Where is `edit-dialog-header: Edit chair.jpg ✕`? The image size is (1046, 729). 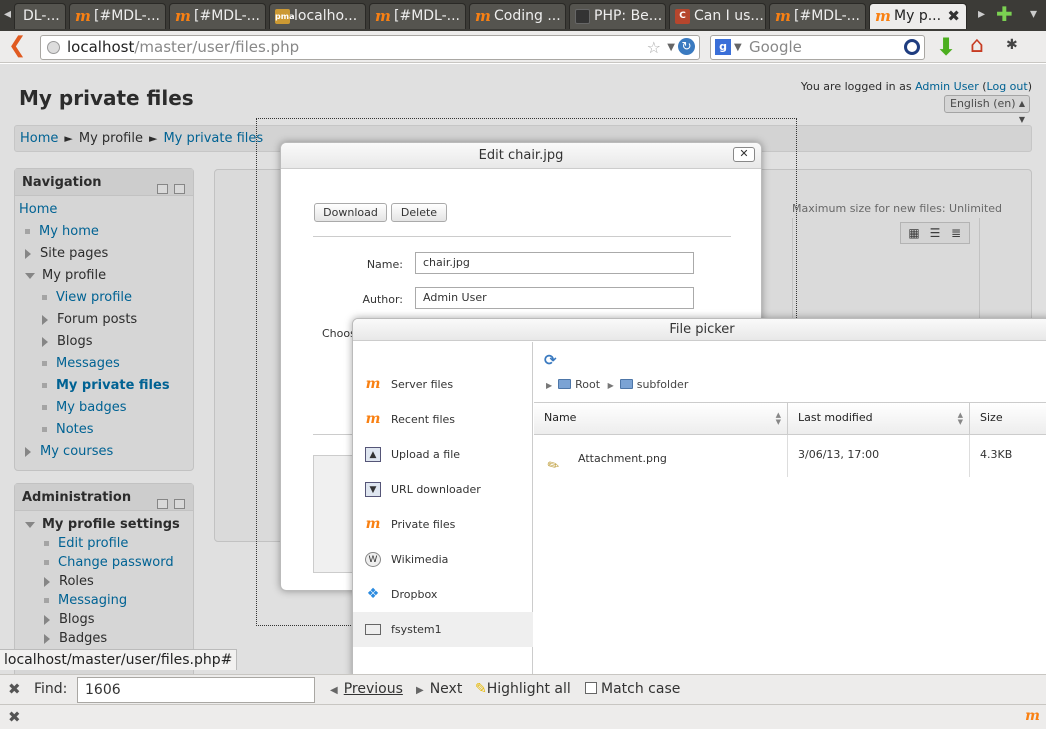
edit-dialog-header: Edit chair.jpg ✕ is located at coordinates (521, 156).